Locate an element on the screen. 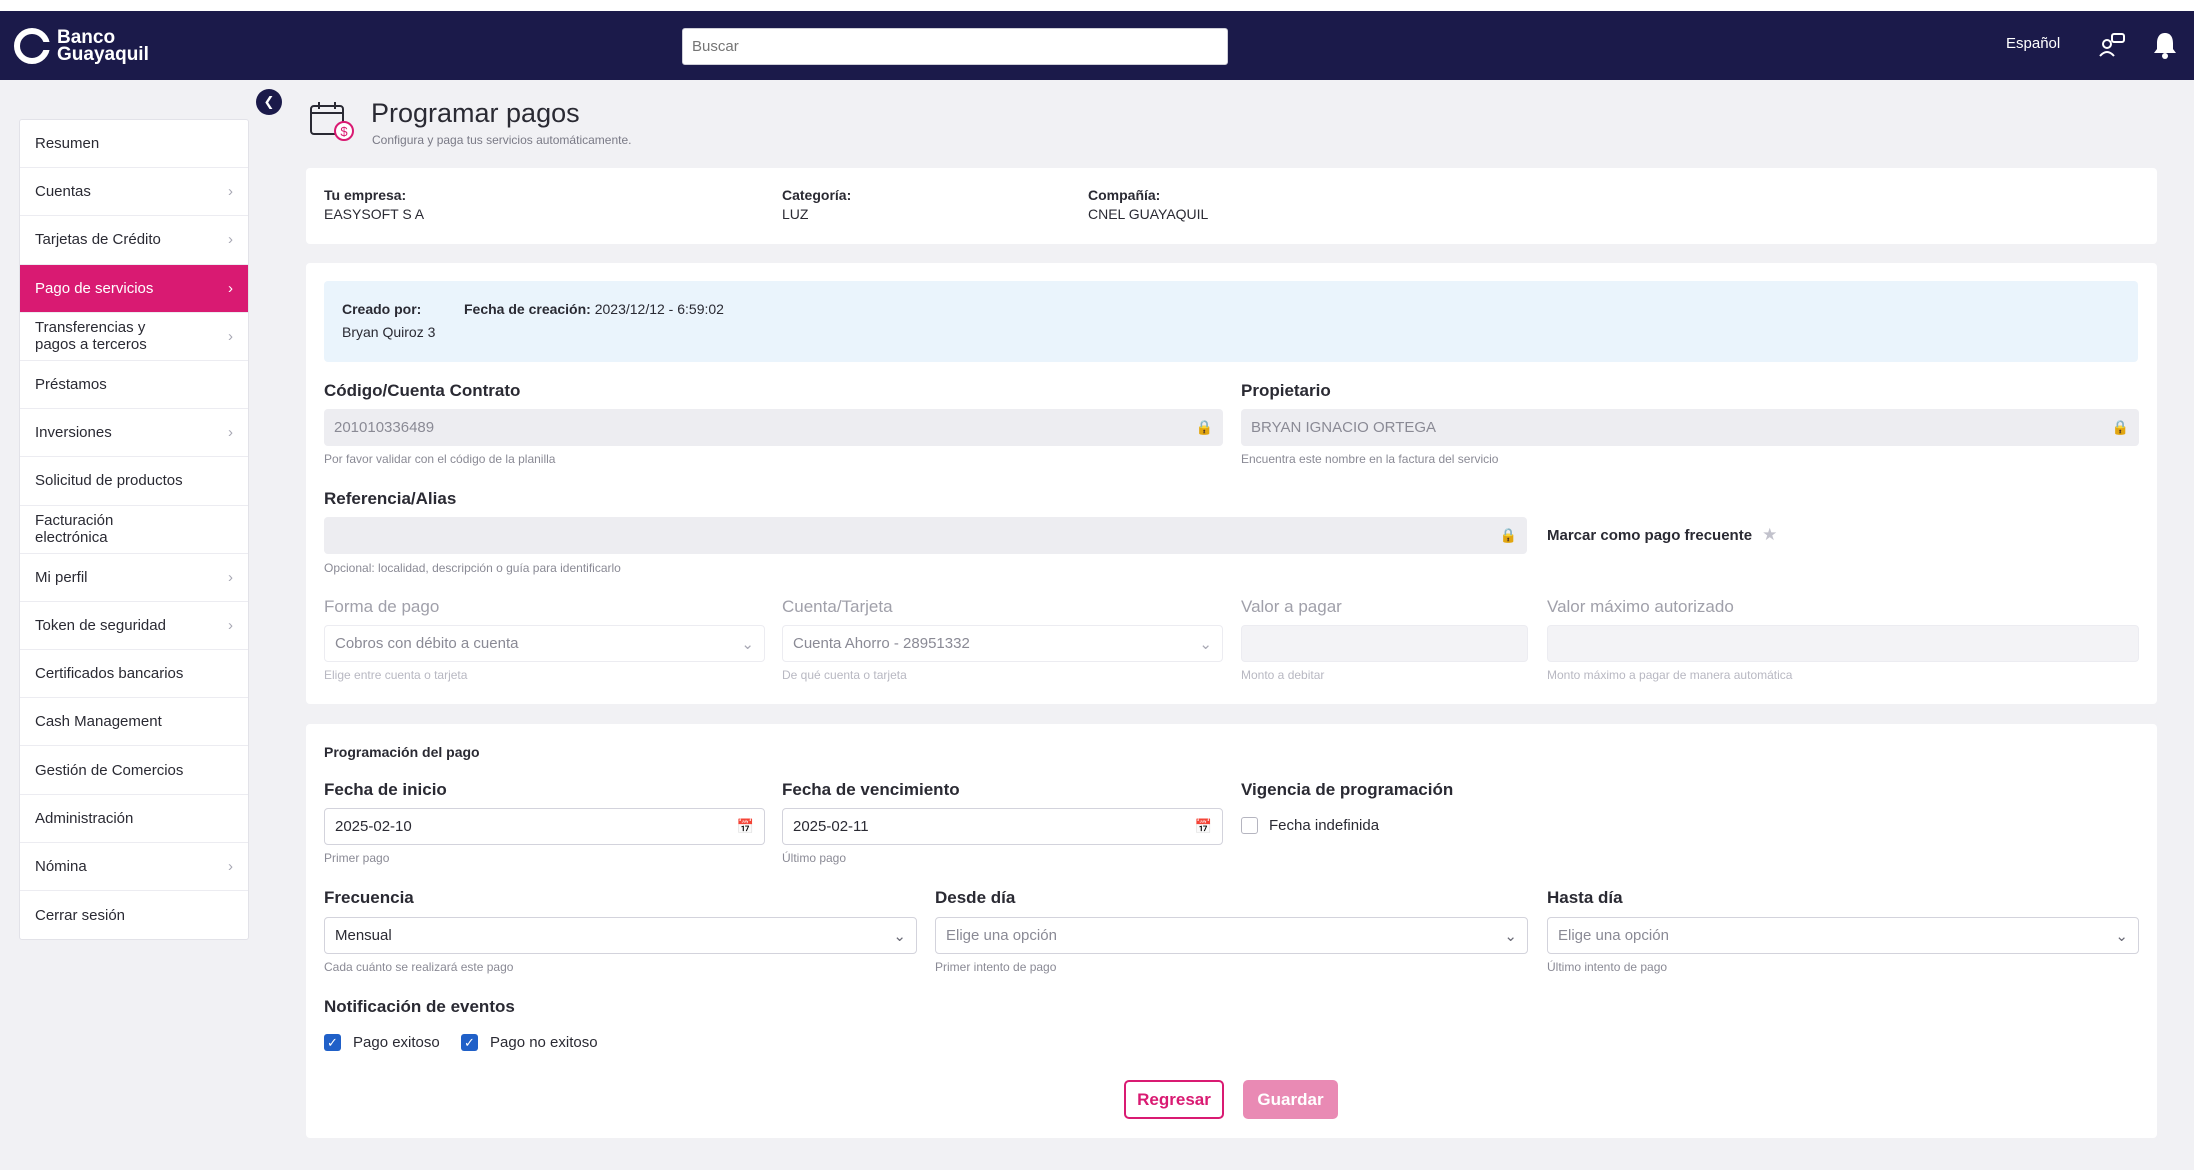 This screenshot has width=2194, height=1170. sidebar-item-administracion: Administración is located at coordinates (134, 819).